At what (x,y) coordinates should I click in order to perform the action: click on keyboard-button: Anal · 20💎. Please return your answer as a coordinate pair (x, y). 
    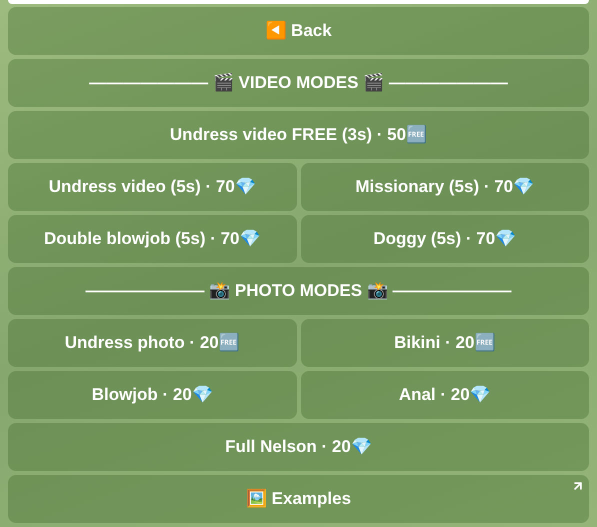
    Looking at the image, I should click on (444, 395).